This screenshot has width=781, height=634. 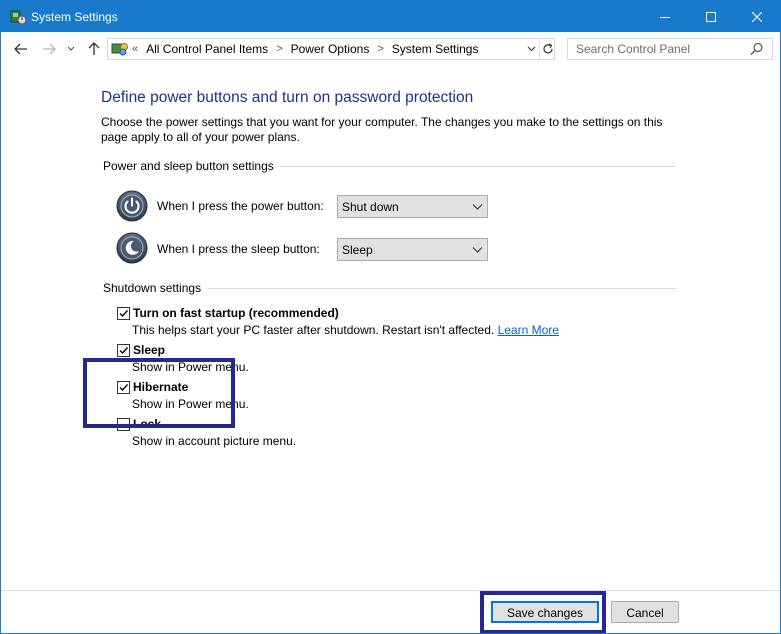 What do you see at coordinates (94, 49) in the screenshot?
I see `up-arrow-icon` at bounding box center [94, 49].